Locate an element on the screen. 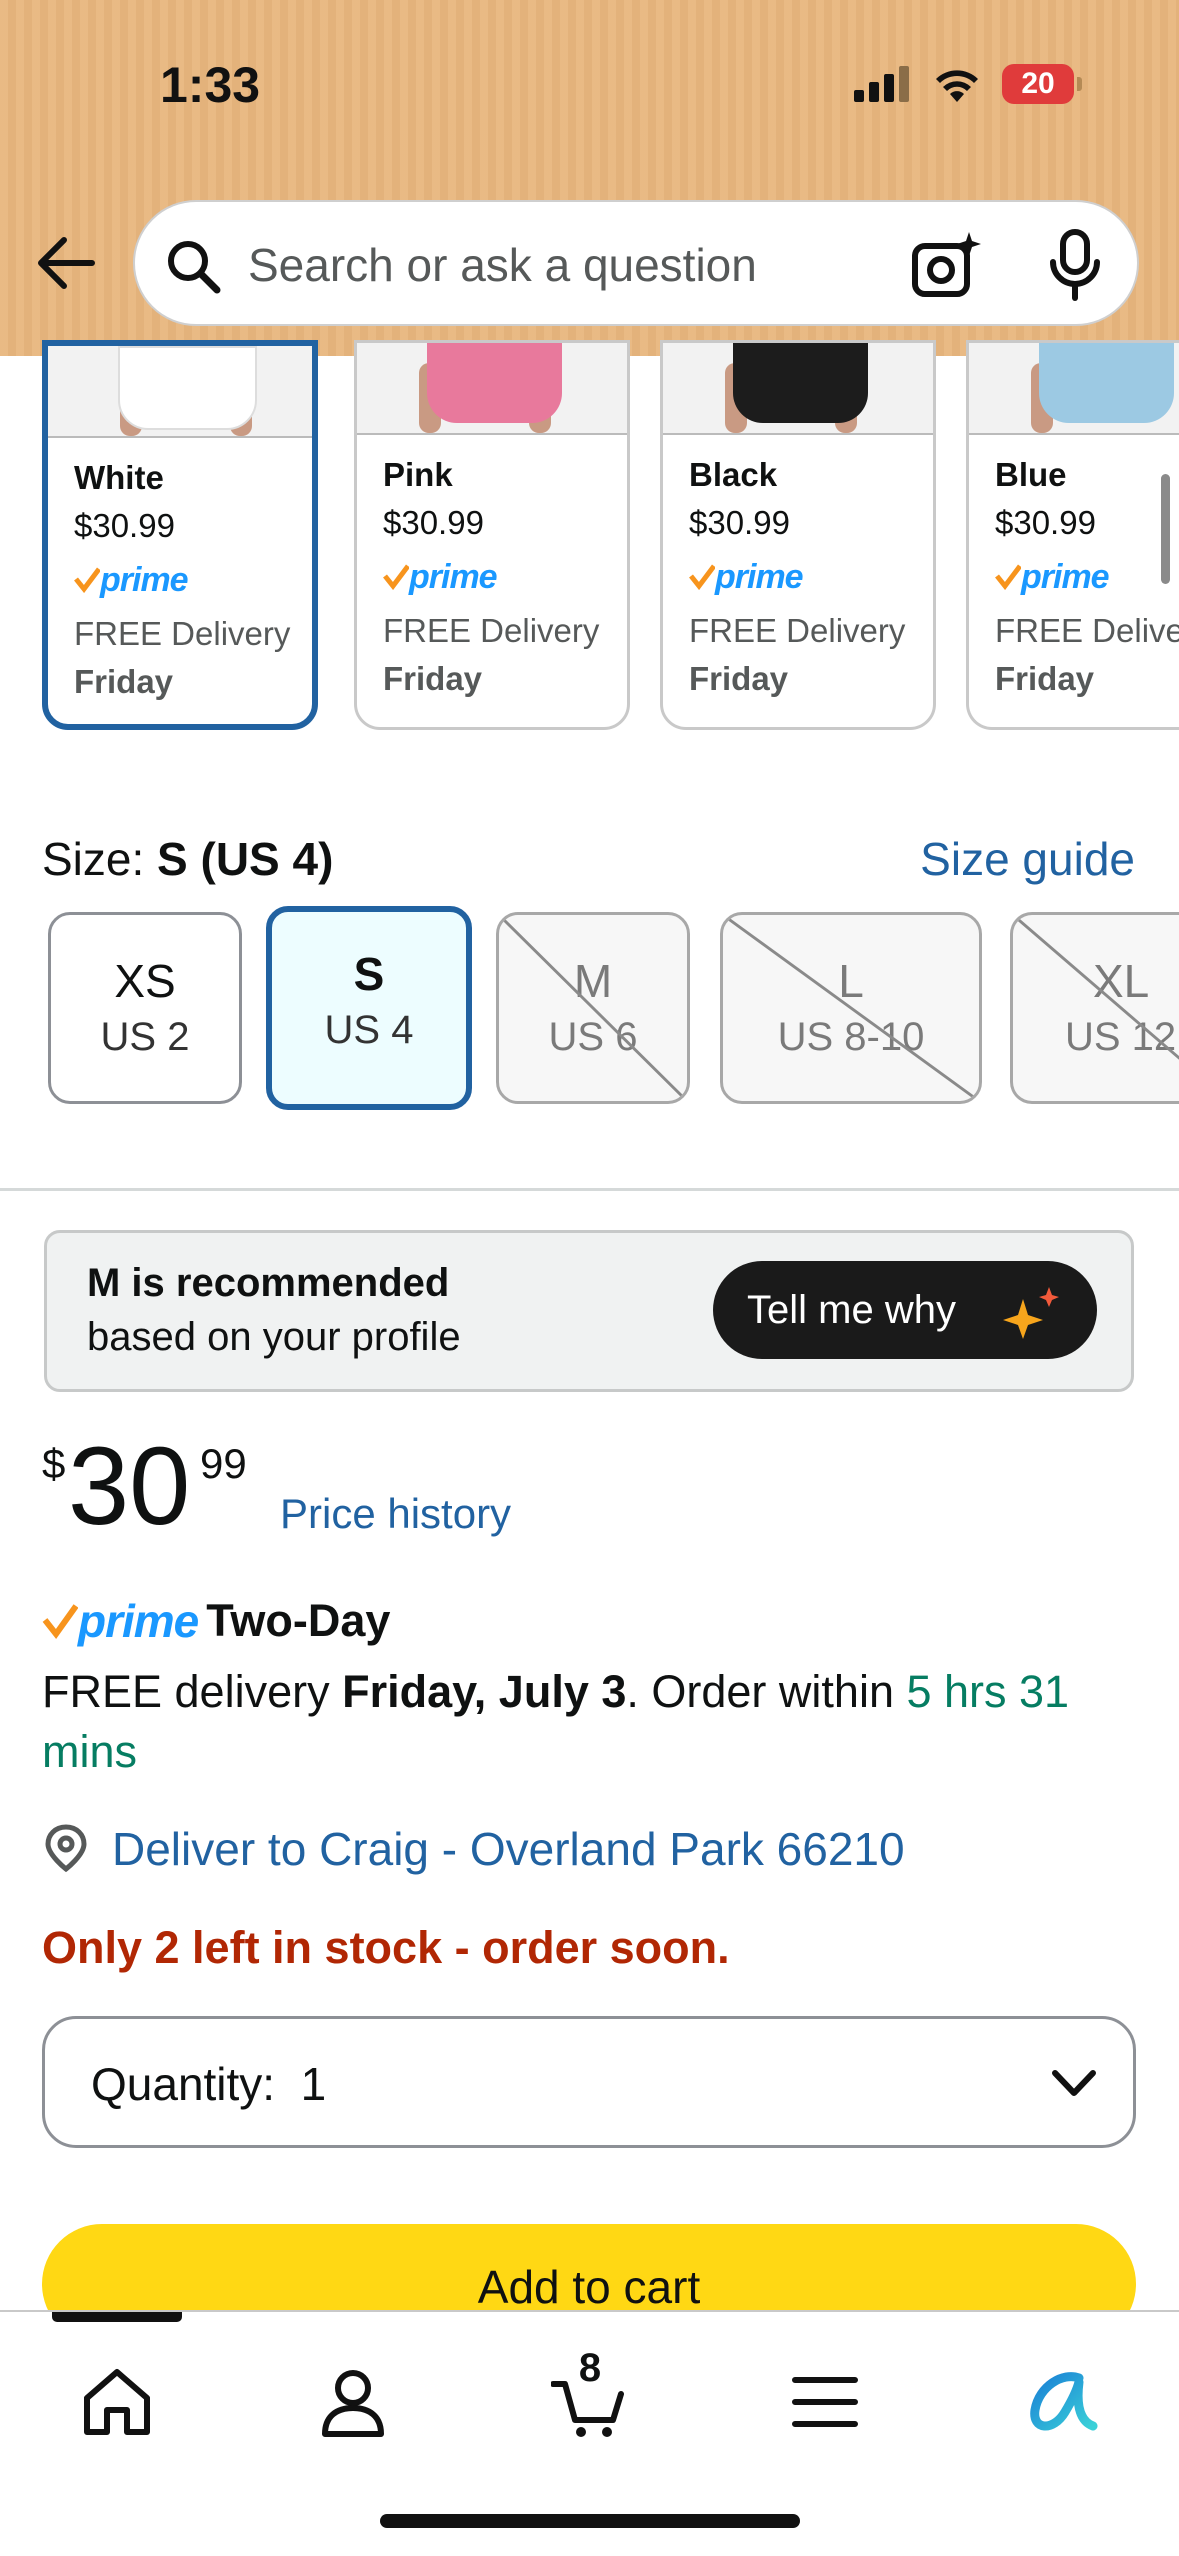 This screenshot has width=1179, height=2556. tab-home is located at coordinates (117, 2402).